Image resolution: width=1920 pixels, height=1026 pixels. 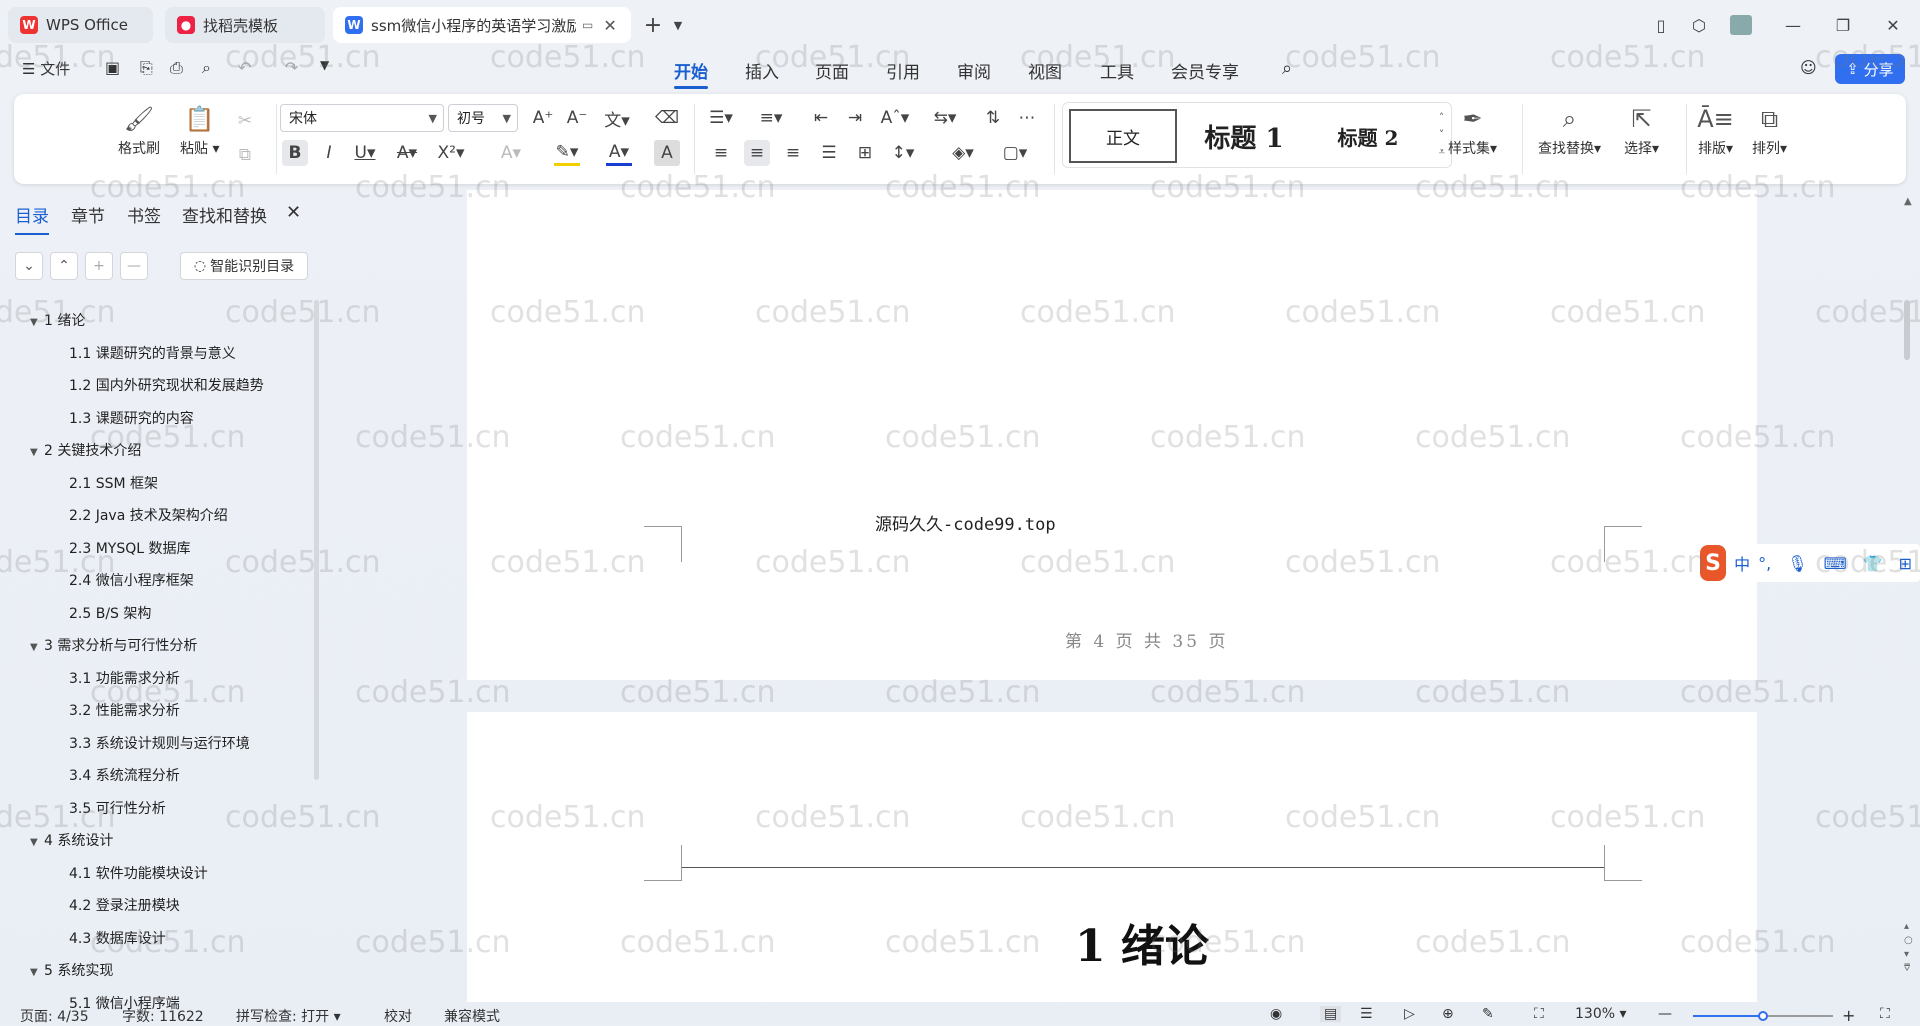 I want to click on increase-indent-icon: ⇥, so click(x=855, y=118).